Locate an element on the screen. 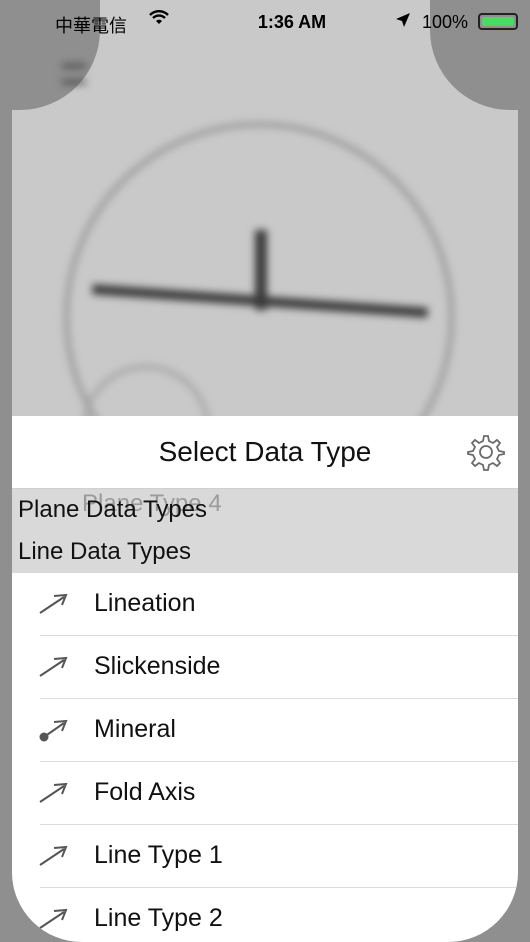  sheet-header: Select Data Type is located at coordinates (265, 452).